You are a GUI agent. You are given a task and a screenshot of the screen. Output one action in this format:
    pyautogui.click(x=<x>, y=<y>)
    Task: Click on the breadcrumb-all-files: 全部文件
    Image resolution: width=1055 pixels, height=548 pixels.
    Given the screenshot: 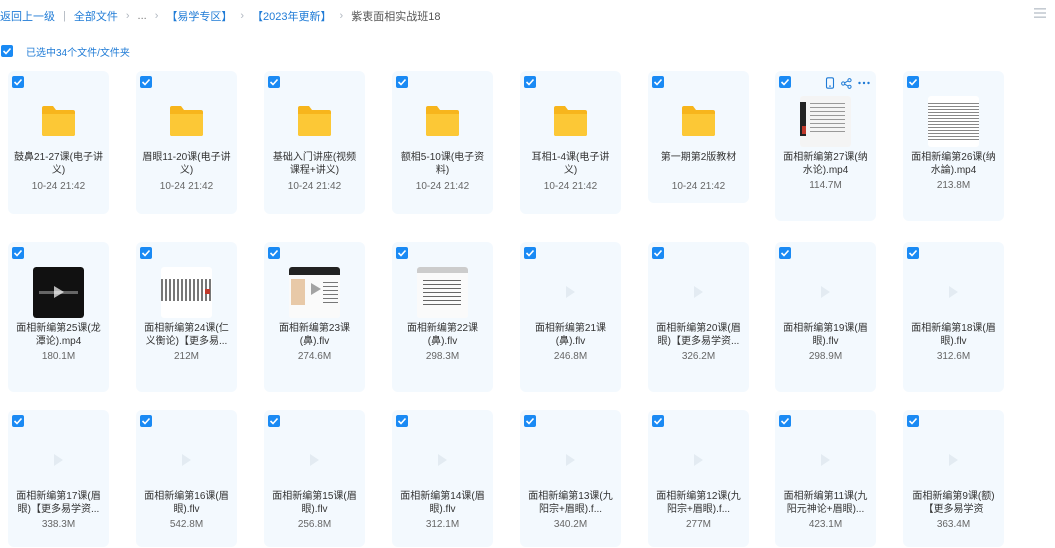 What is the action you would take?
    pyautogui.click(x=96, y=16)
    